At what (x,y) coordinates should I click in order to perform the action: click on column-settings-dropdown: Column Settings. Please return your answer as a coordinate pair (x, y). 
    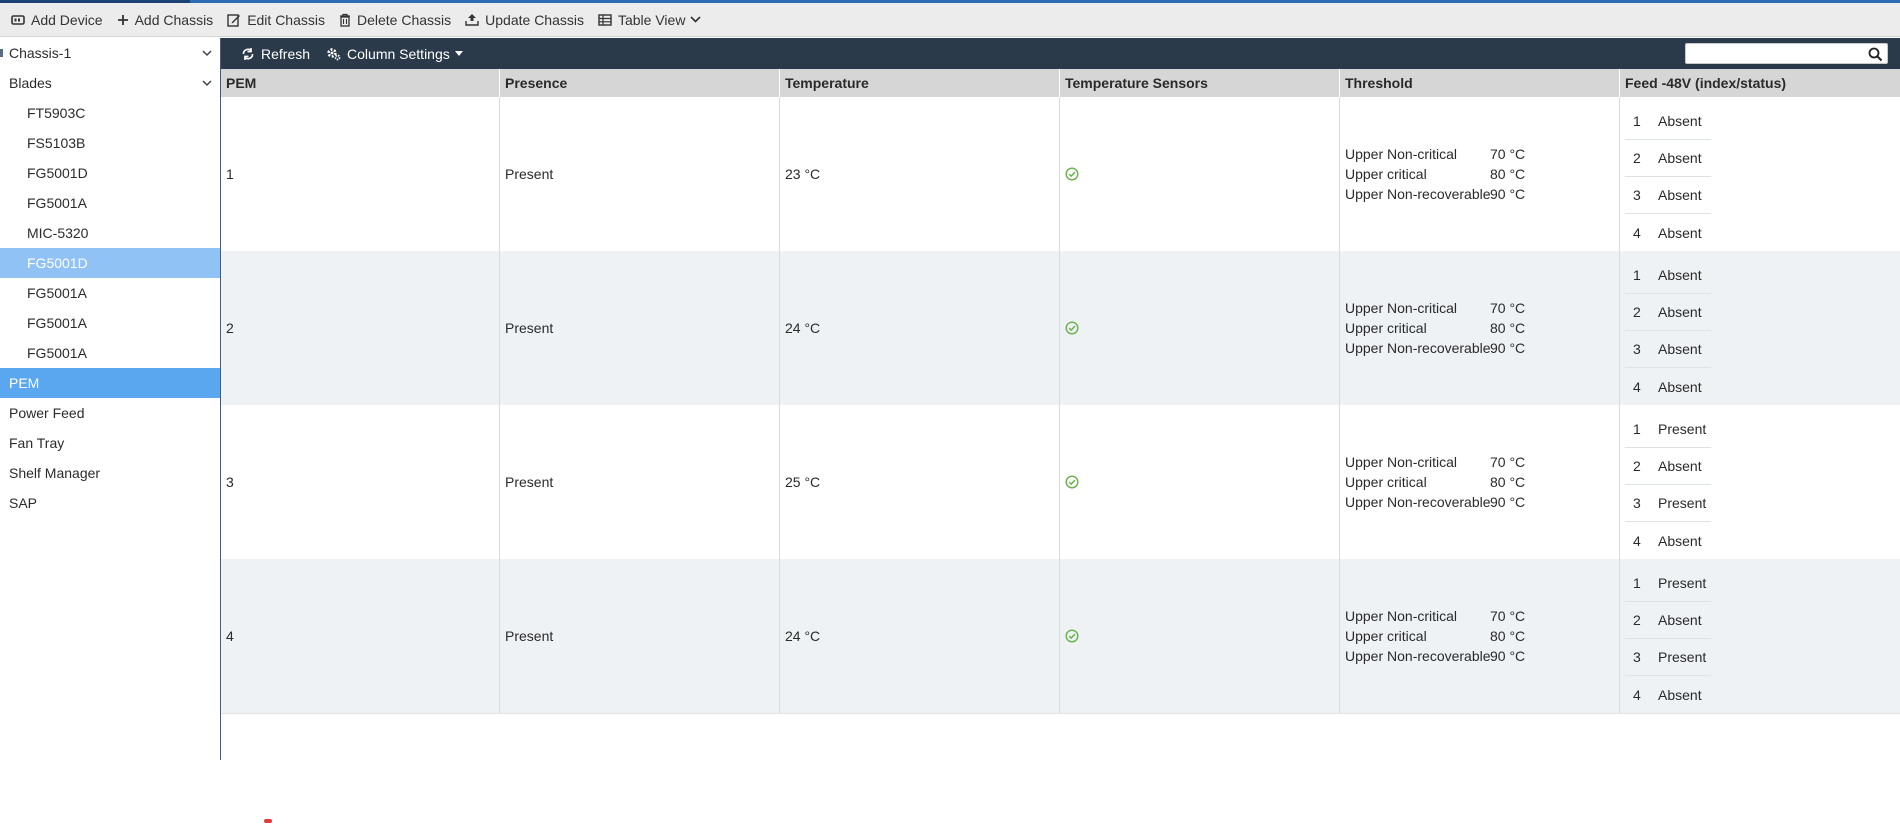
    Looking at the image, I should click on (394, 54).